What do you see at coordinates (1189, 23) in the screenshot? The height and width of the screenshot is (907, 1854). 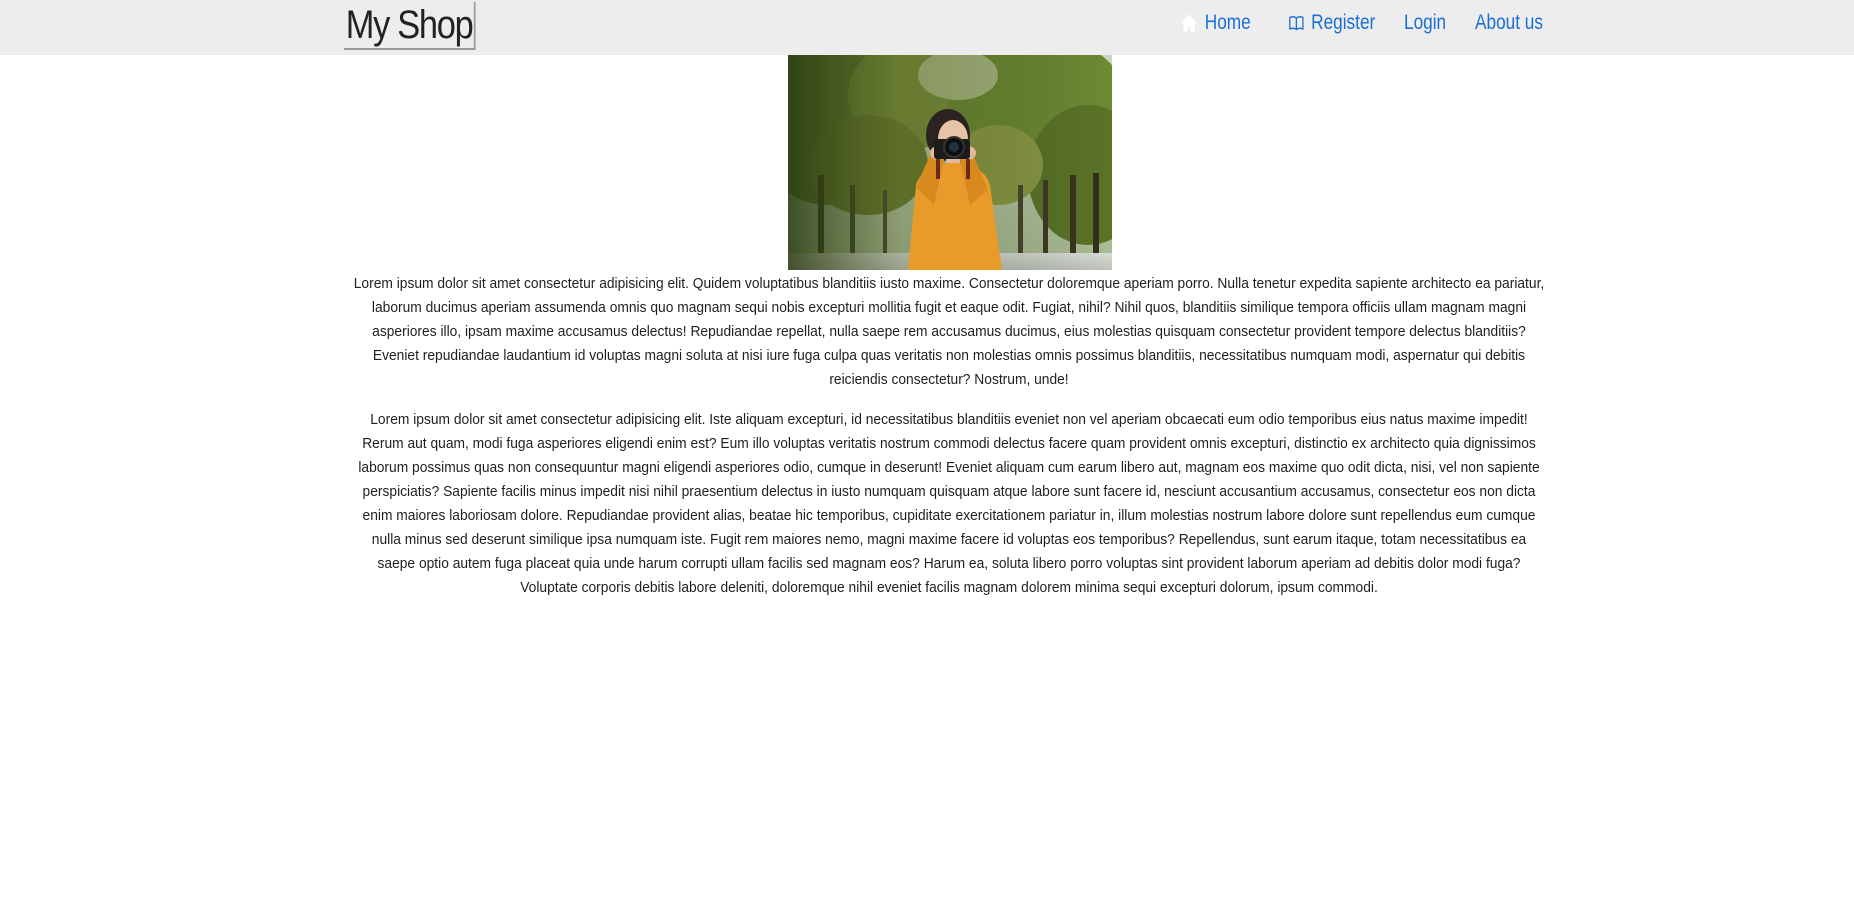 I see `home-icon` at bounding box center [1189, 23].